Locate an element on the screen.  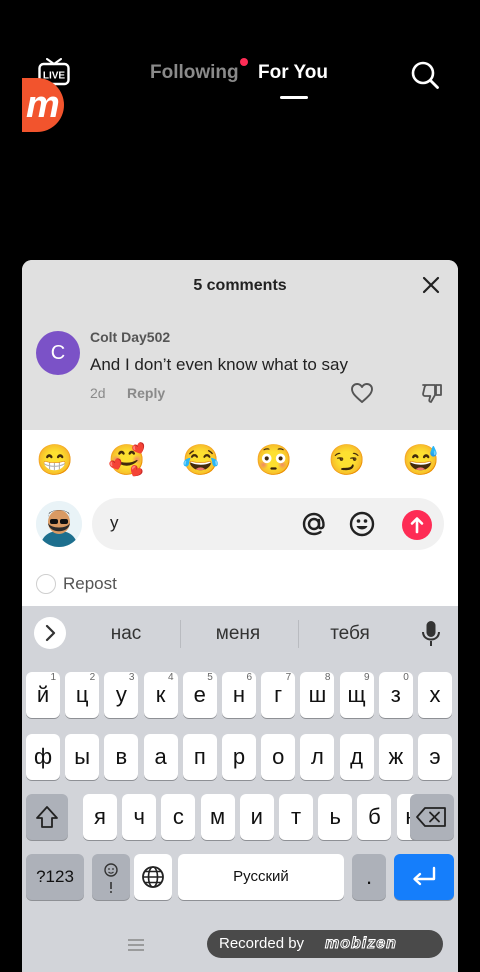
key-label: т is located at coordinates (296, 816).